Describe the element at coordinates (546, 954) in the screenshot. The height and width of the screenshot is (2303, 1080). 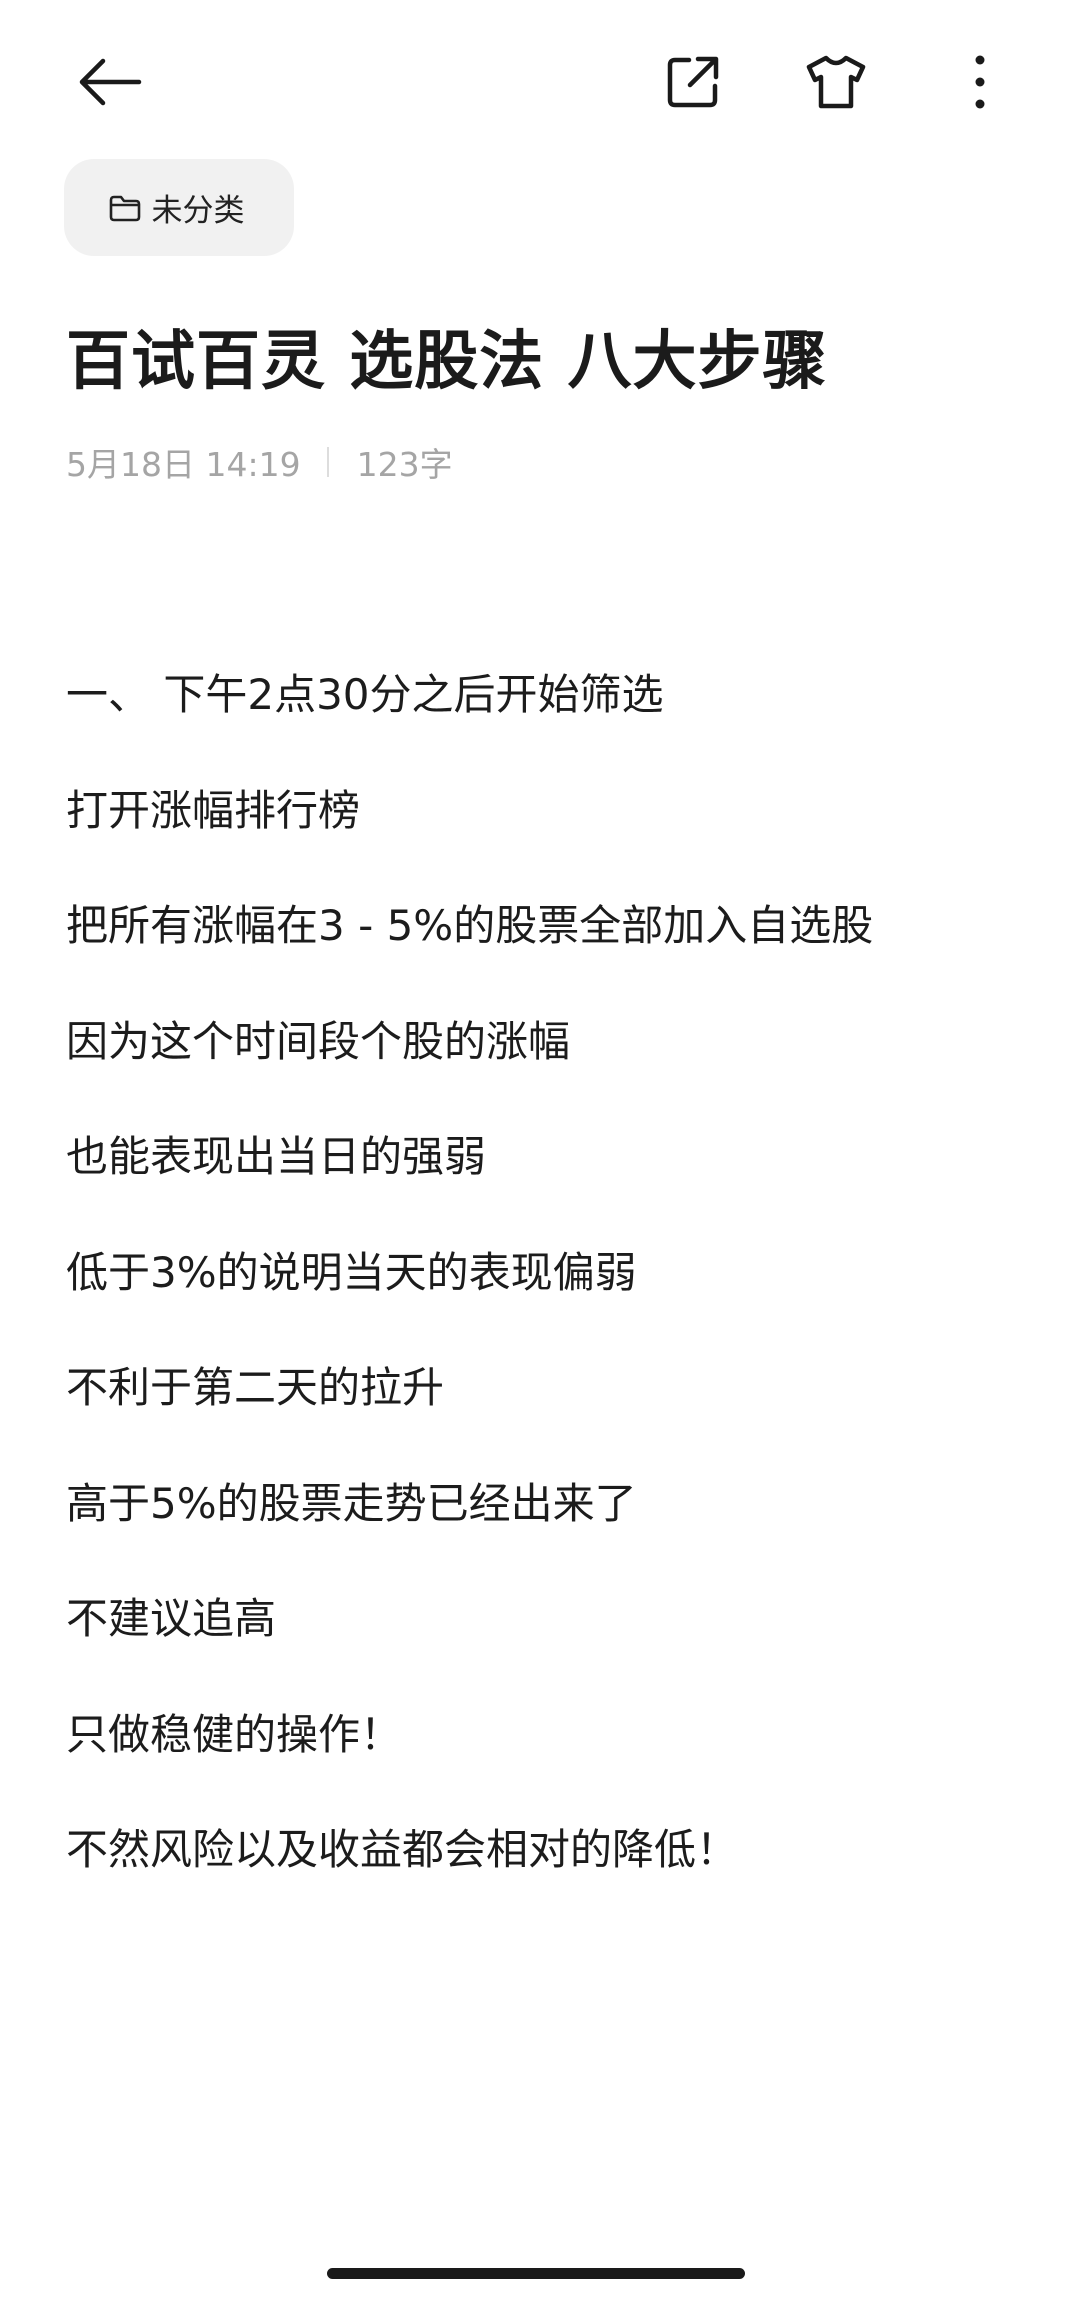
I see `note-line: 把所有涨幅在3 - 5%的股票全部加入自选股` at that location.